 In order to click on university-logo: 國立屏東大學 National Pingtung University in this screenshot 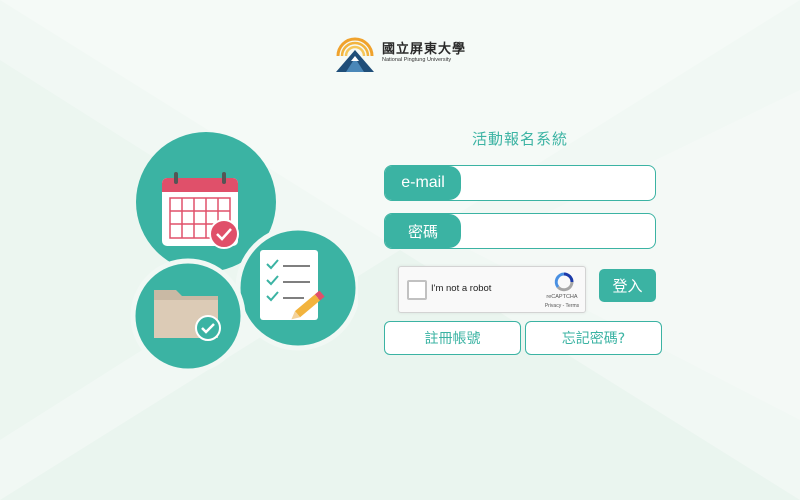, I will do `click(400, 52)`.